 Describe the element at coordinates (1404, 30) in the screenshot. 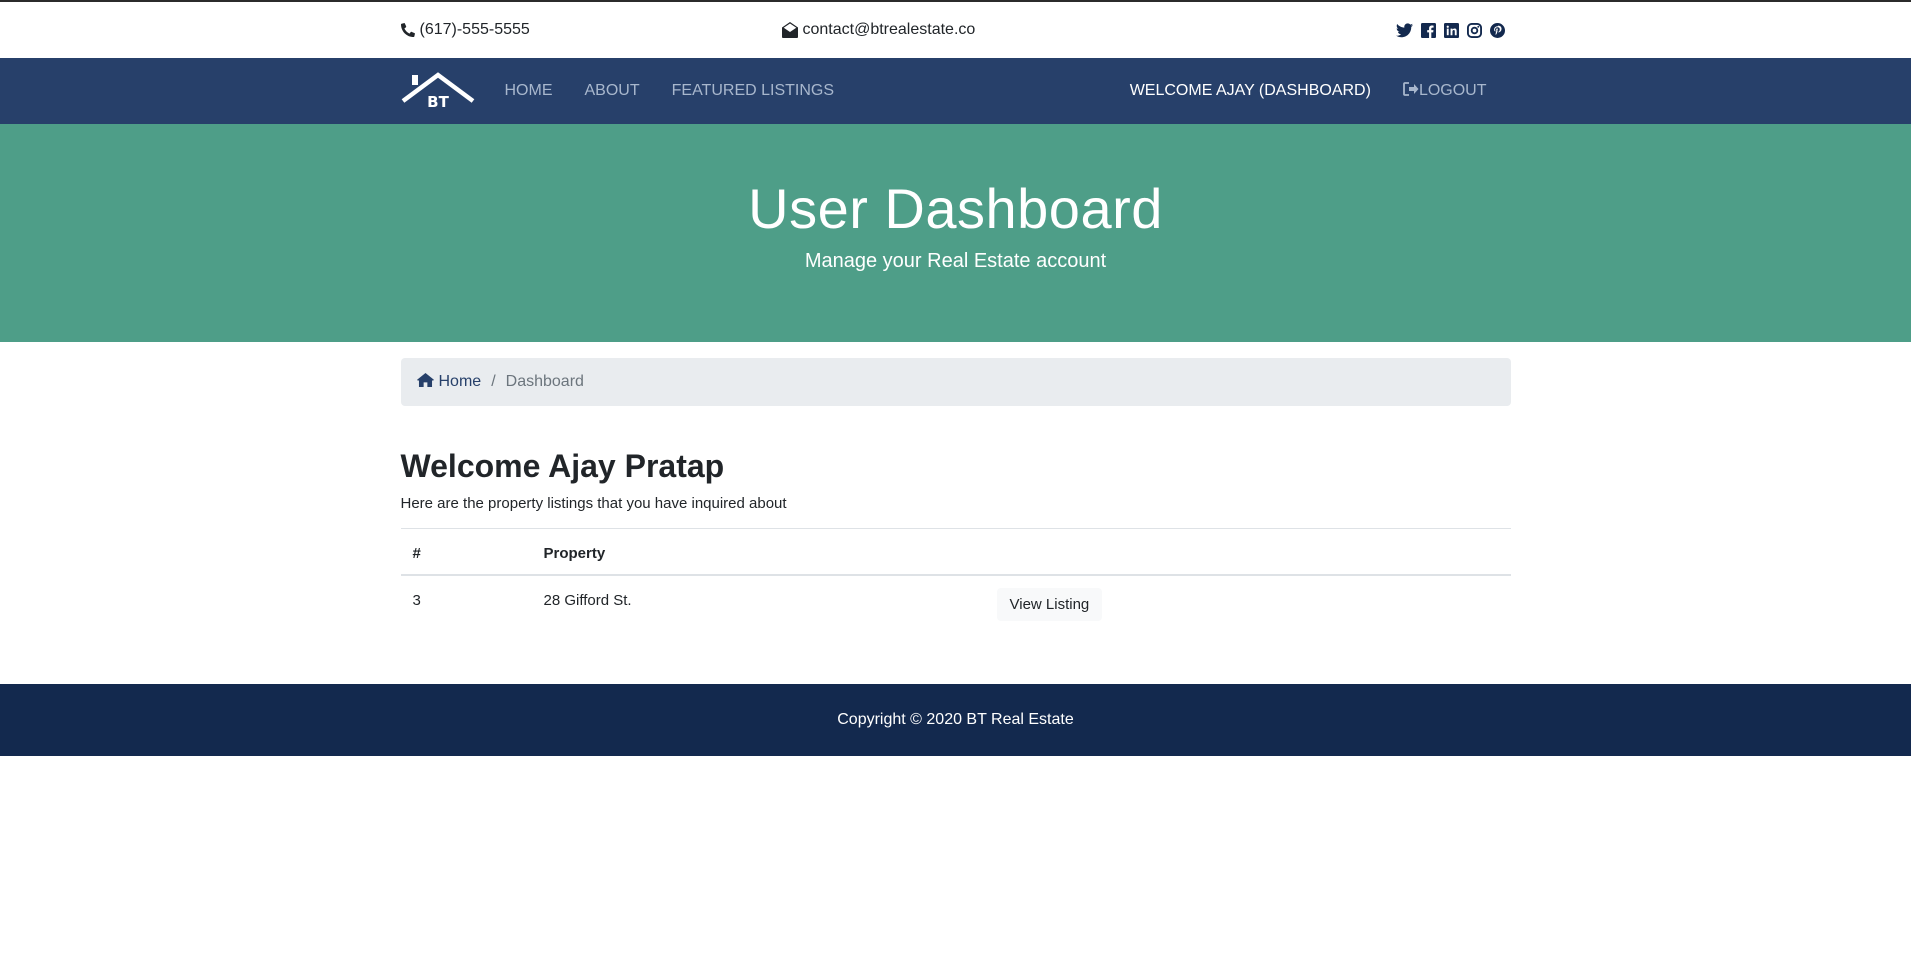

I see `twitter-icon` at that location.